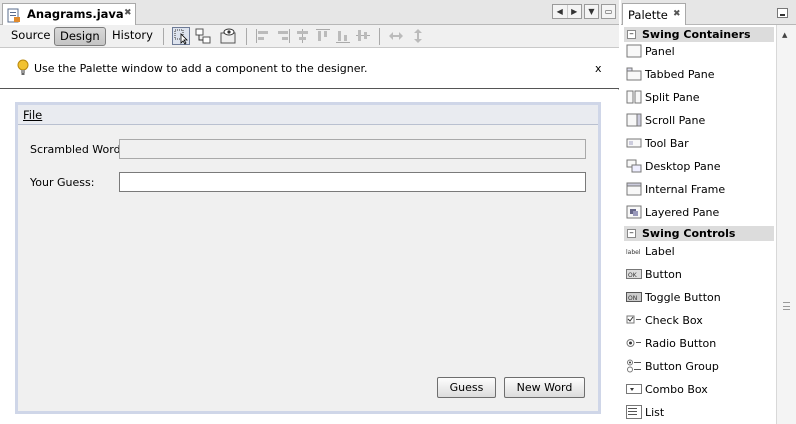 This screenshot has height=424, width=796. Describe the element at coordinates (363, 35) in the screenshot. I see `center-vertically-icon` at that location.